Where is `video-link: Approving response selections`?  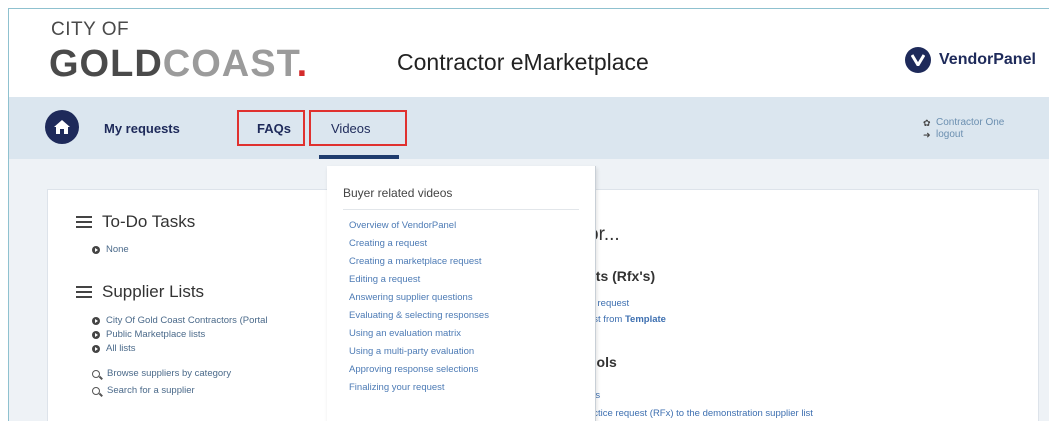 video-link: Approving response selections is located at coordinates (413, 369).